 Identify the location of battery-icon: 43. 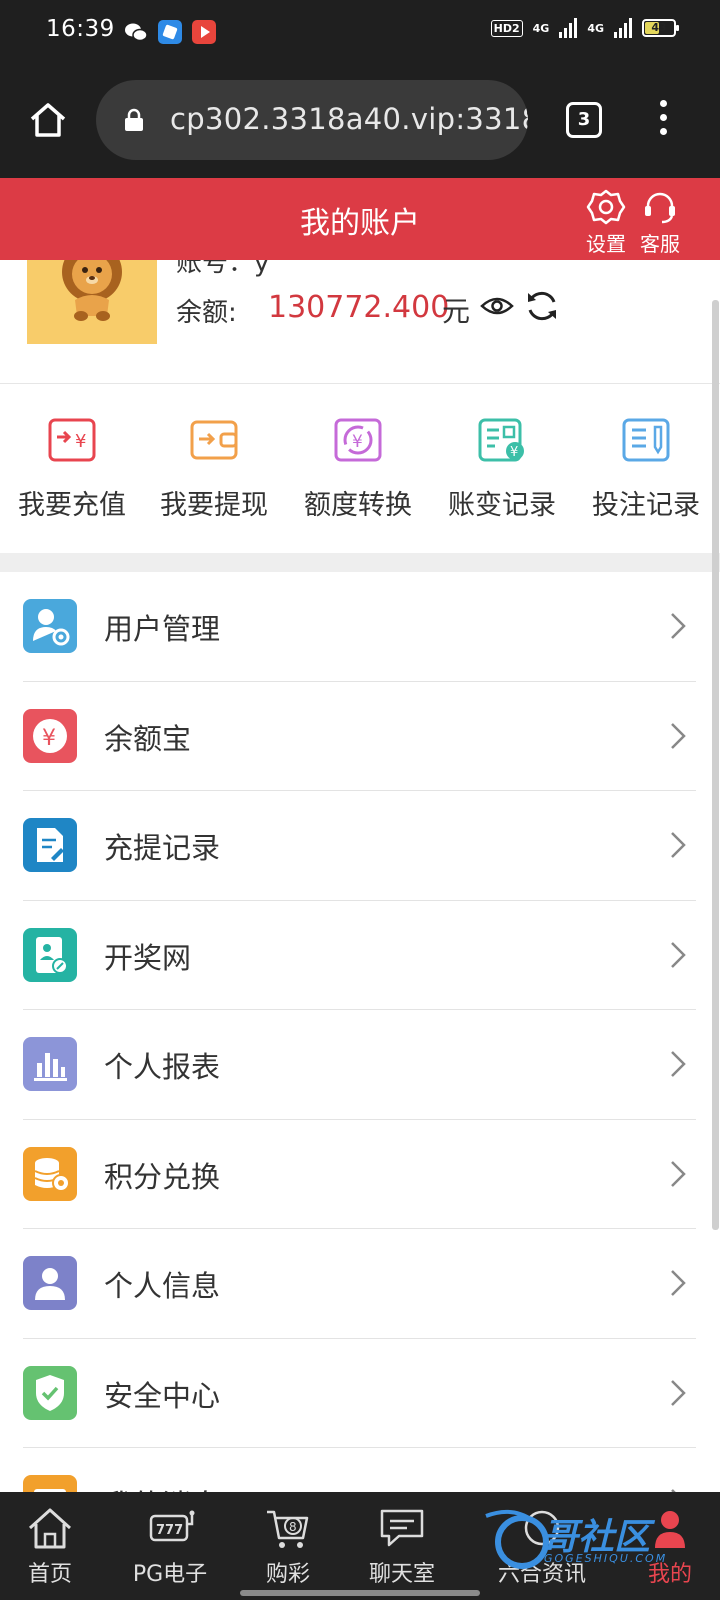
(660, 28).